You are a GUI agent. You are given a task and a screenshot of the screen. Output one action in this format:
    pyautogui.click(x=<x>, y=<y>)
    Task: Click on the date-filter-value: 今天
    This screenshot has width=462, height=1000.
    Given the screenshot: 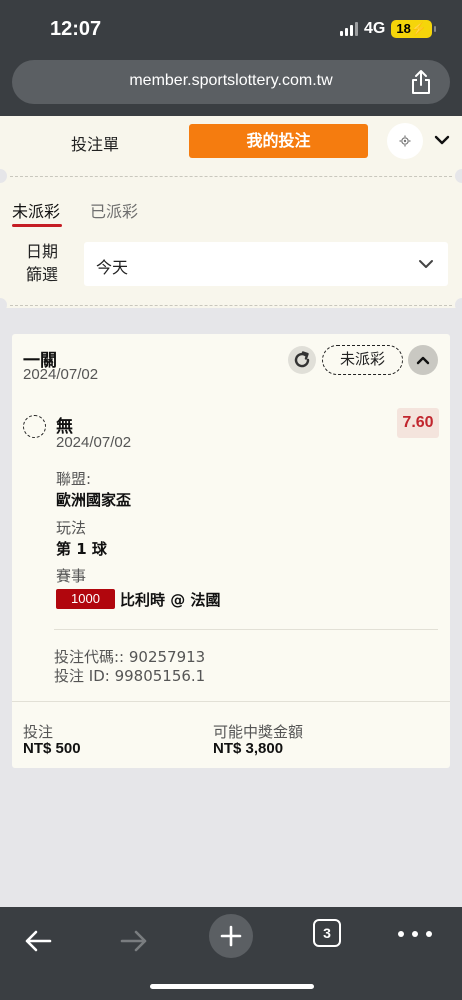 What is the action you would take?
    pyautogui.click(x=112, y=267)
    